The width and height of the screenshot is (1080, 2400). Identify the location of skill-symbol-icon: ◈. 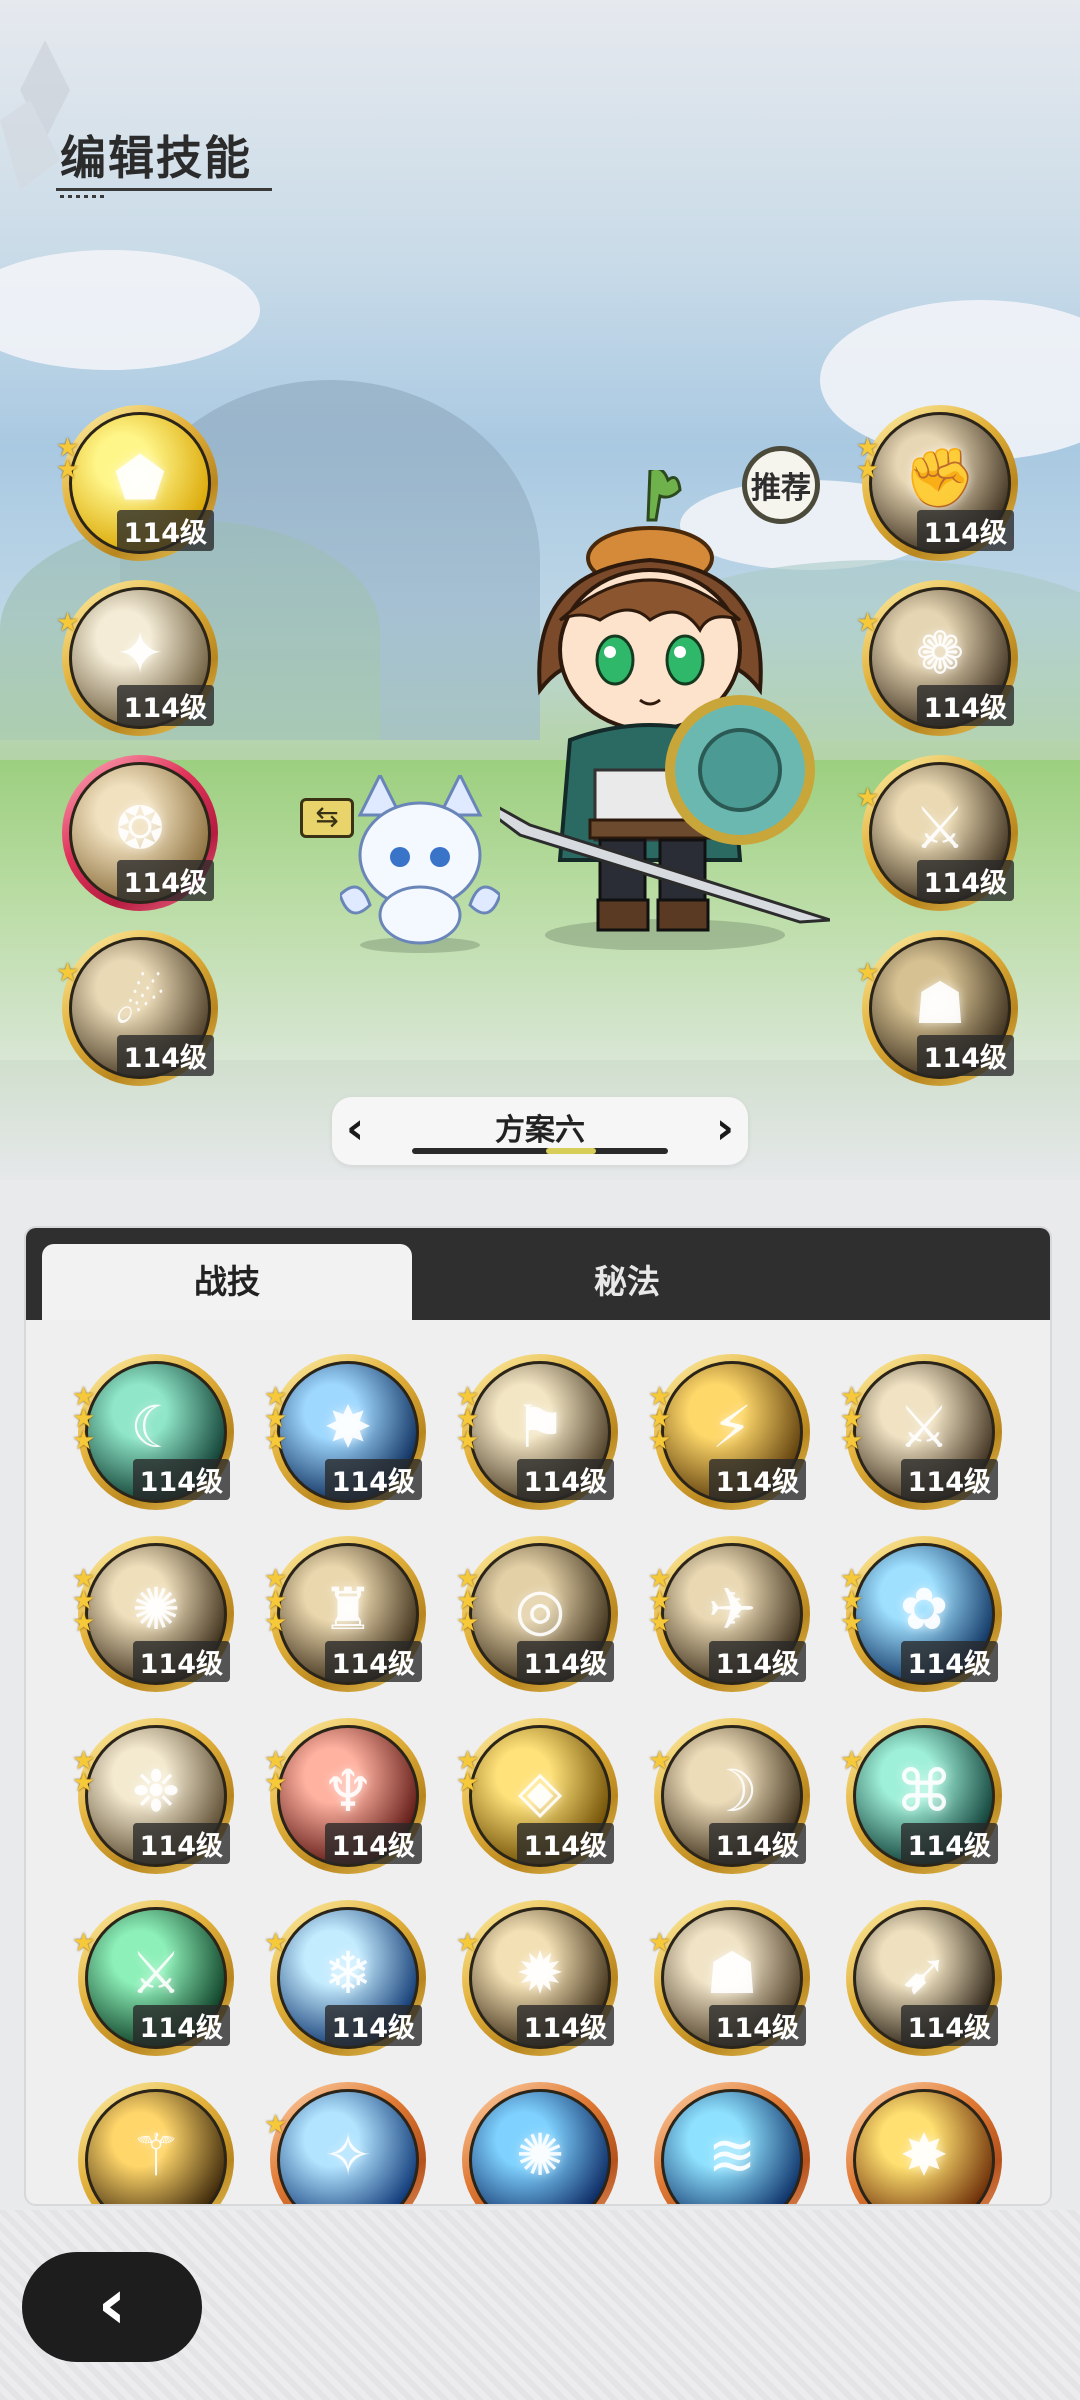
(540, 1790).